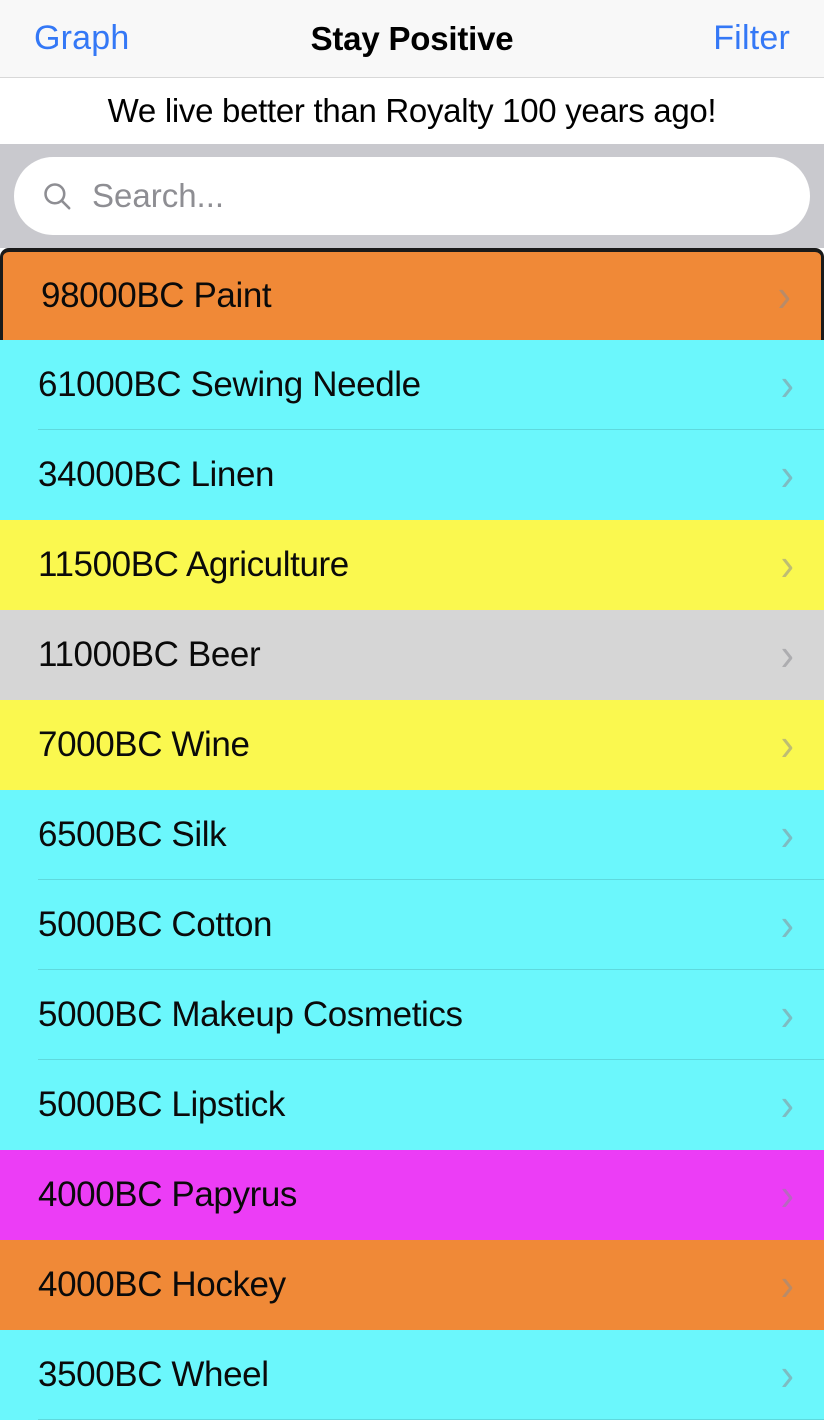 Image resolution: width=824 pixels, height=1424 pixels. Describe the element at coordinates (229, 384) in the screenshot. I see `list-item-label: 61000BC Sewing Needle` at that location.